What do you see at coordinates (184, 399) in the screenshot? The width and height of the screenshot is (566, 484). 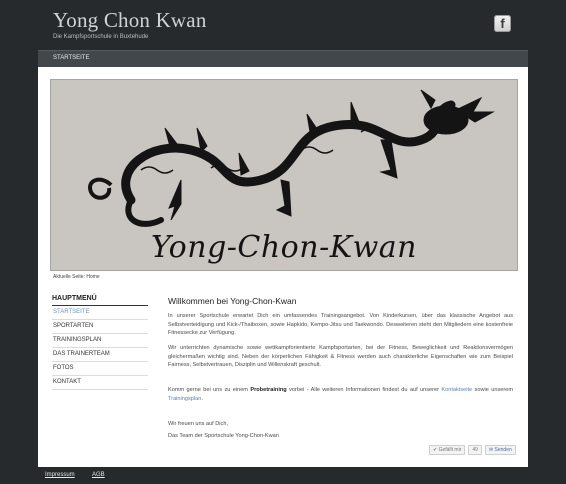 I see `trainingsplan-link: Trainingsplan` at bounding box center [184, 399].